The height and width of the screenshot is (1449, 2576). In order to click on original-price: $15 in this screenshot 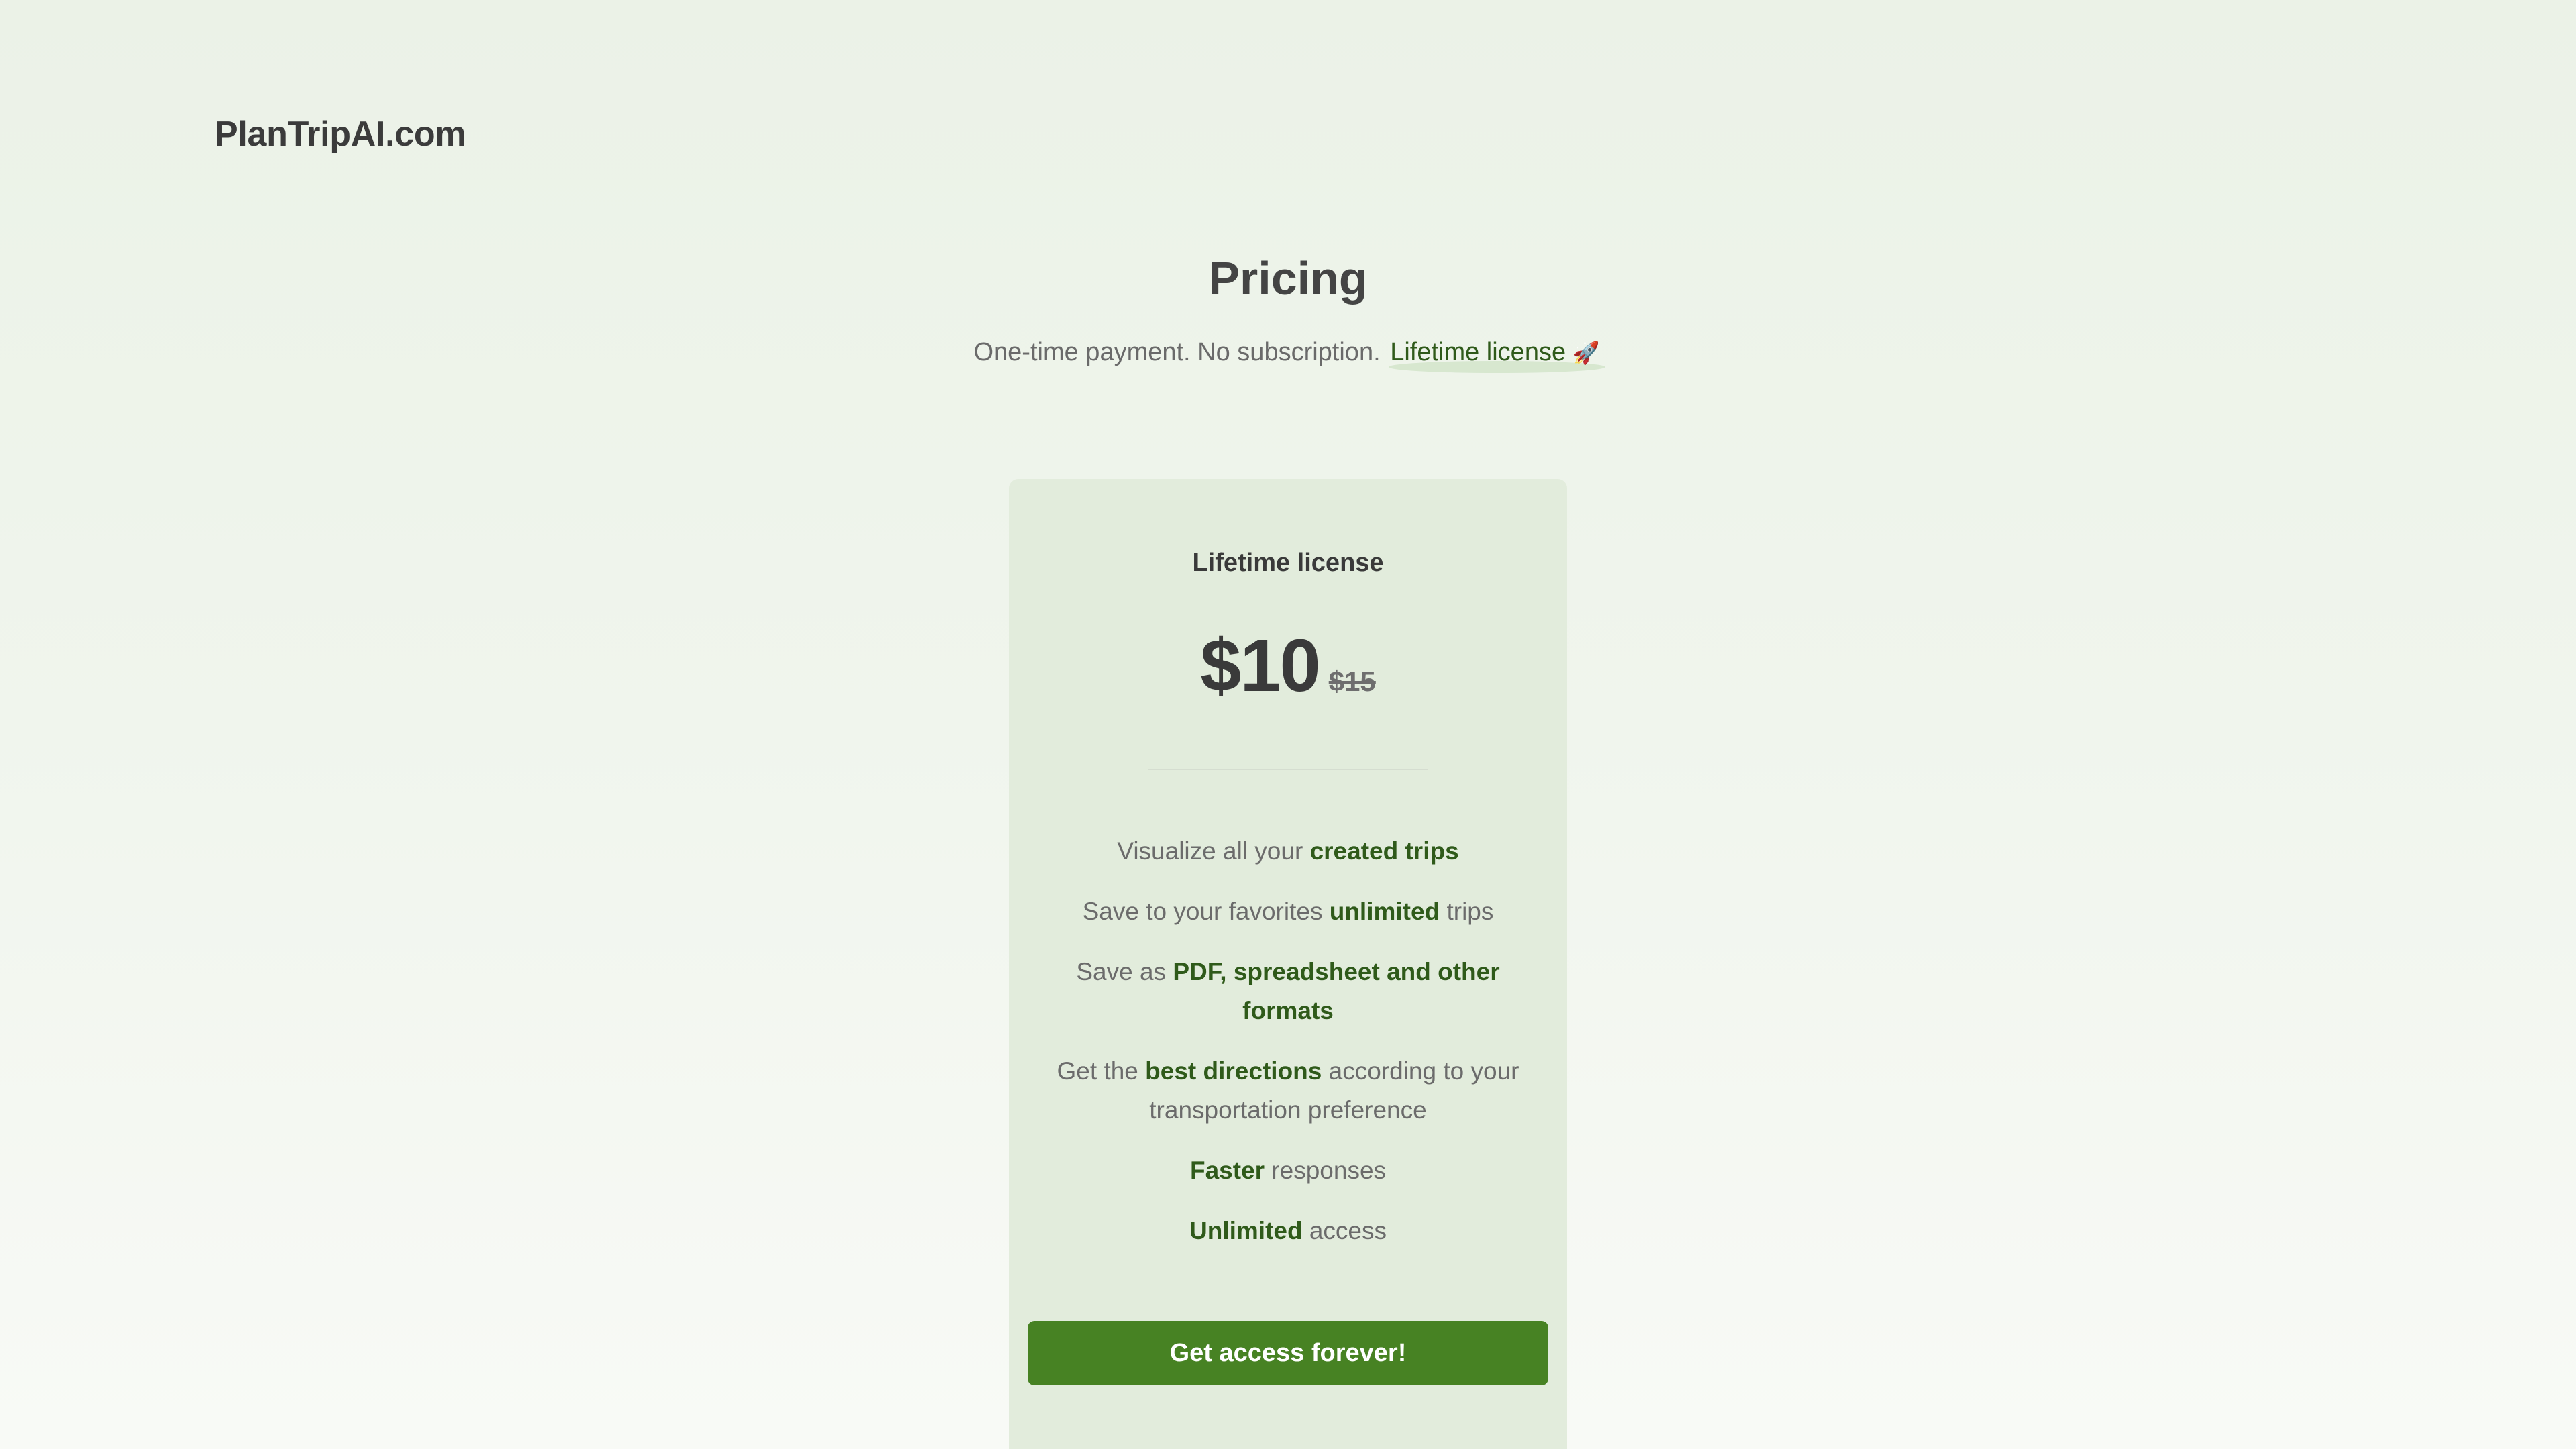, I will do `click(1352, 681)`.